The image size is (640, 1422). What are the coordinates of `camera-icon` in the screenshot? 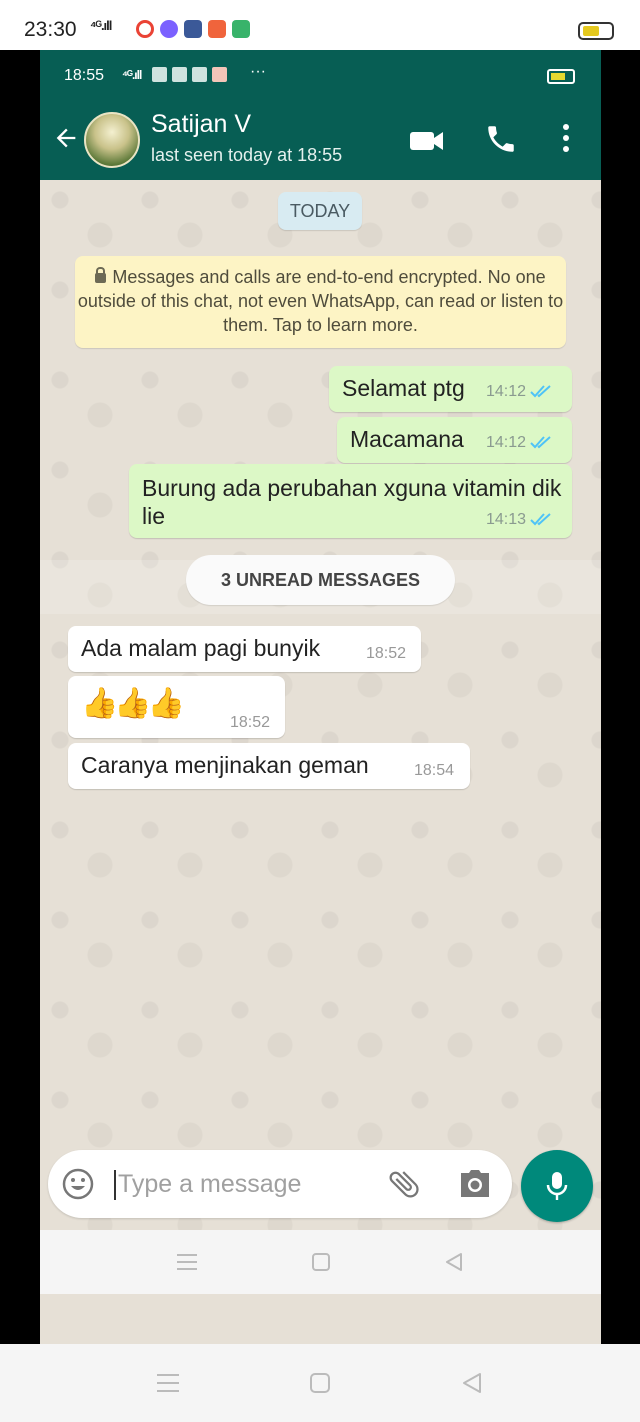 It's located at (475, 1184).